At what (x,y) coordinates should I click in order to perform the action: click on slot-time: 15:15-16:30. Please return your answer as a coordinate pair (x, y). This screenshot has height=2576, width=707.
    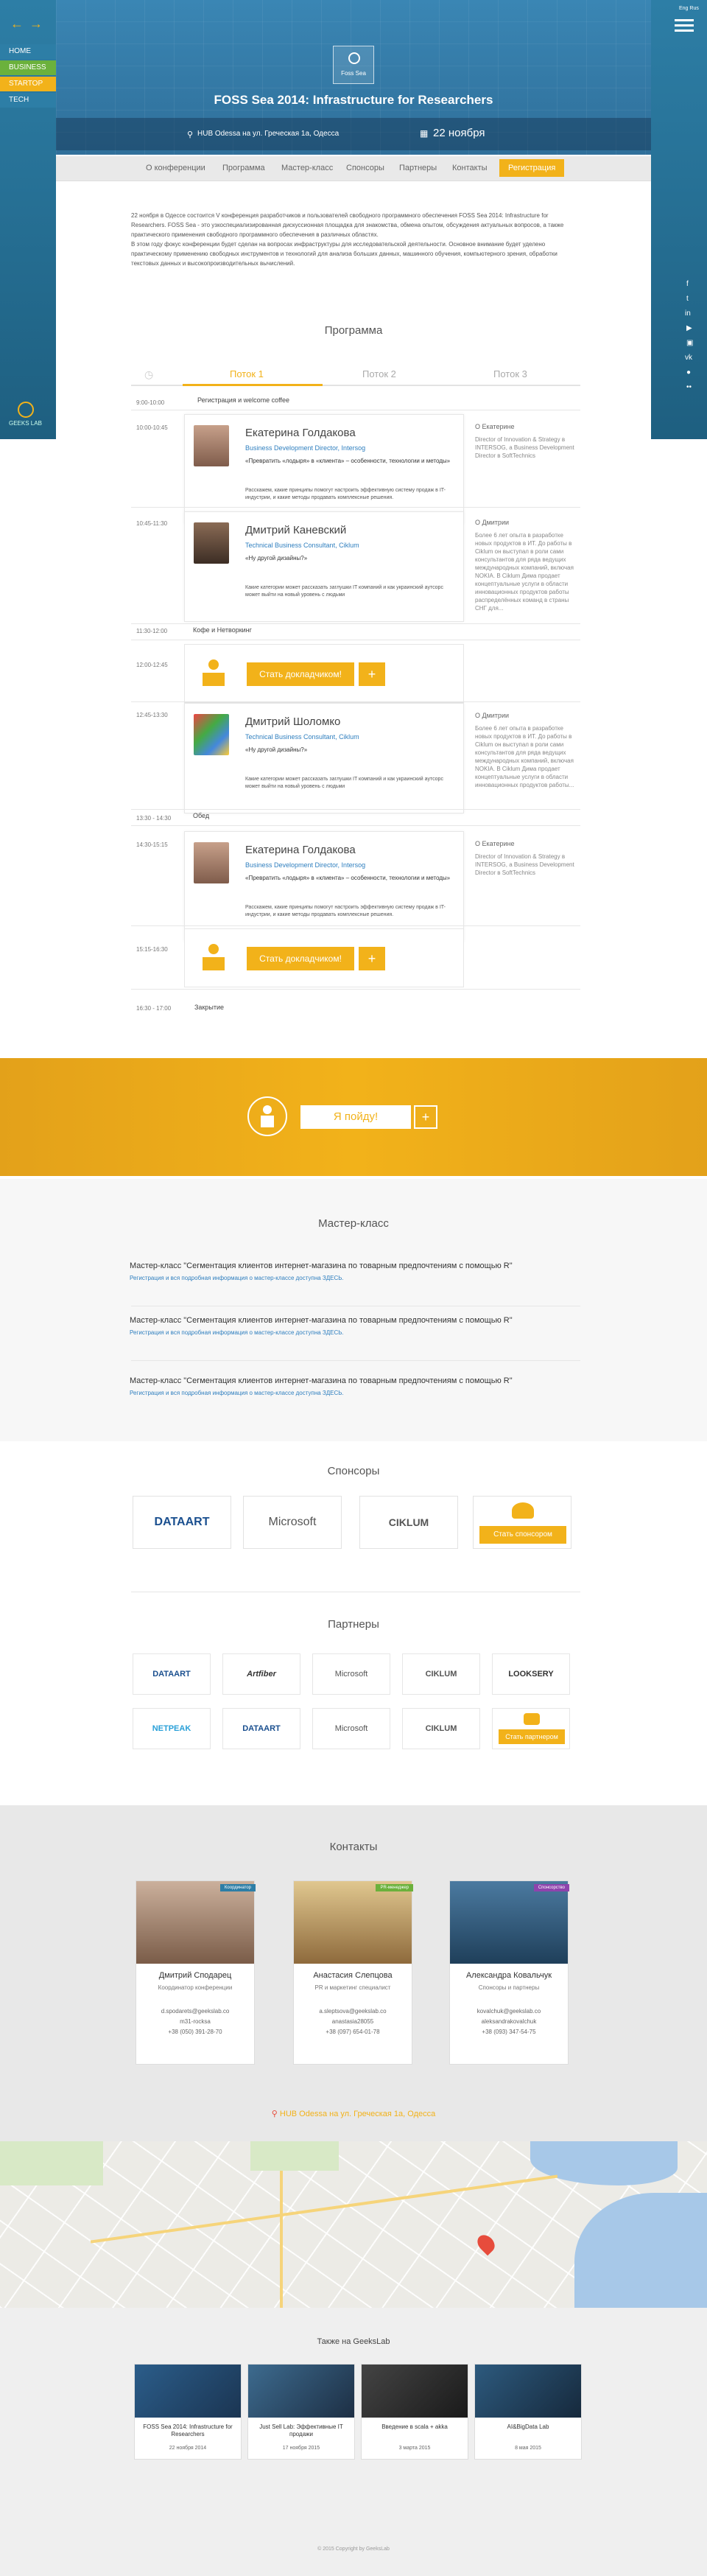
    Looking at the image, I should click on (152, 949).